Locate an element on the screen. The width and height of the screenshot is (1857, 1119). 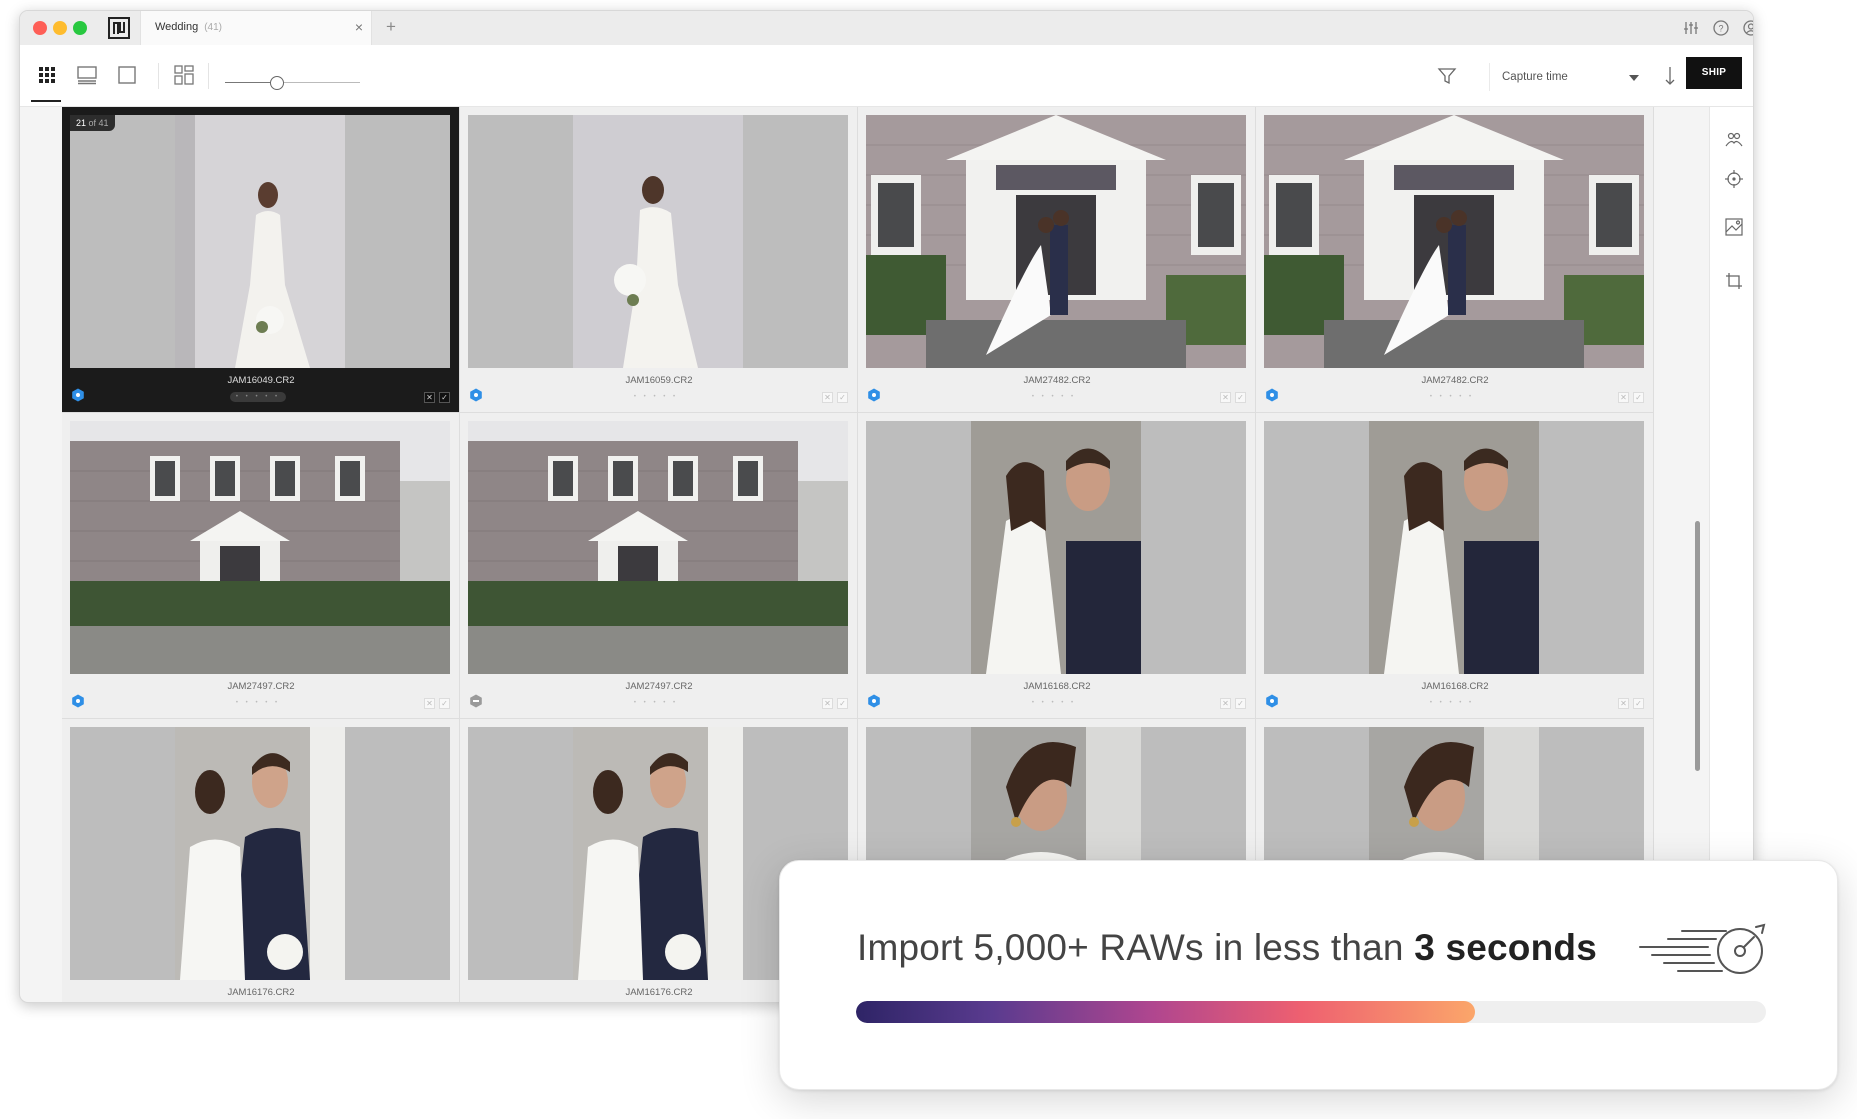
thumbnail-size-slider-fill is located at coordinates (250, 82).